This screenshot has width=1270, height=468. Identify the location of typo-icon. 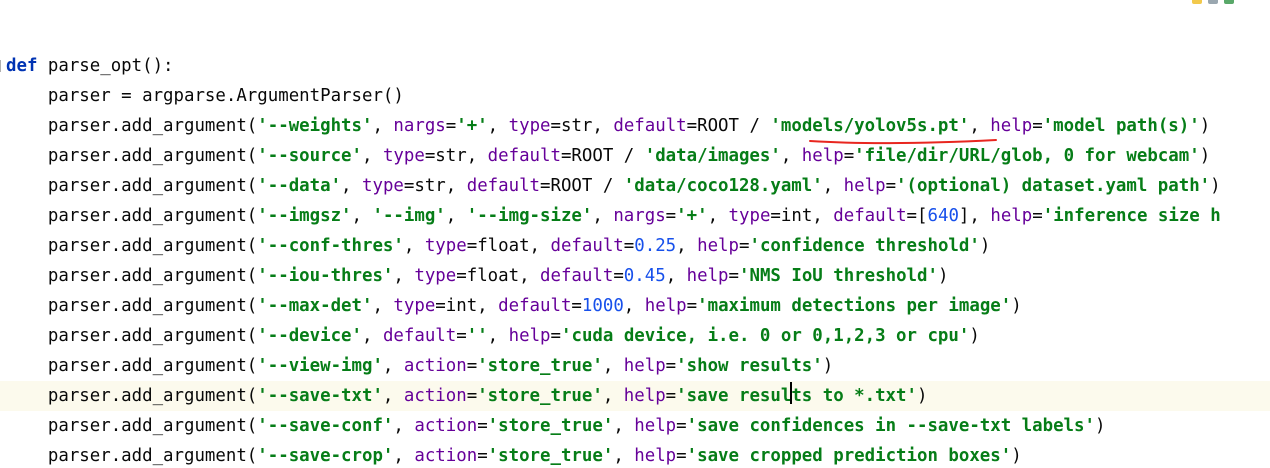
(1229, 2).